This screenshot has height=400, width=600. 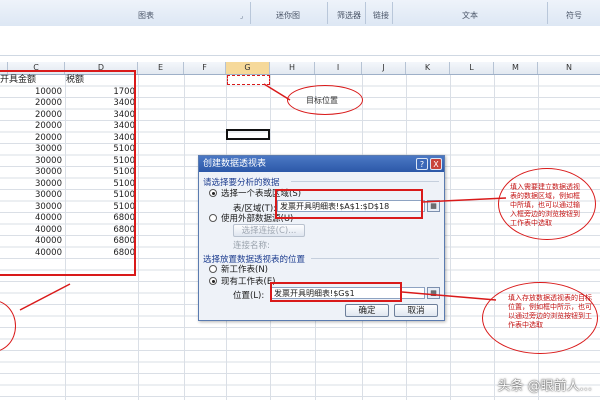 I want to click on source-range-highlight, so click(x=68, y=173).